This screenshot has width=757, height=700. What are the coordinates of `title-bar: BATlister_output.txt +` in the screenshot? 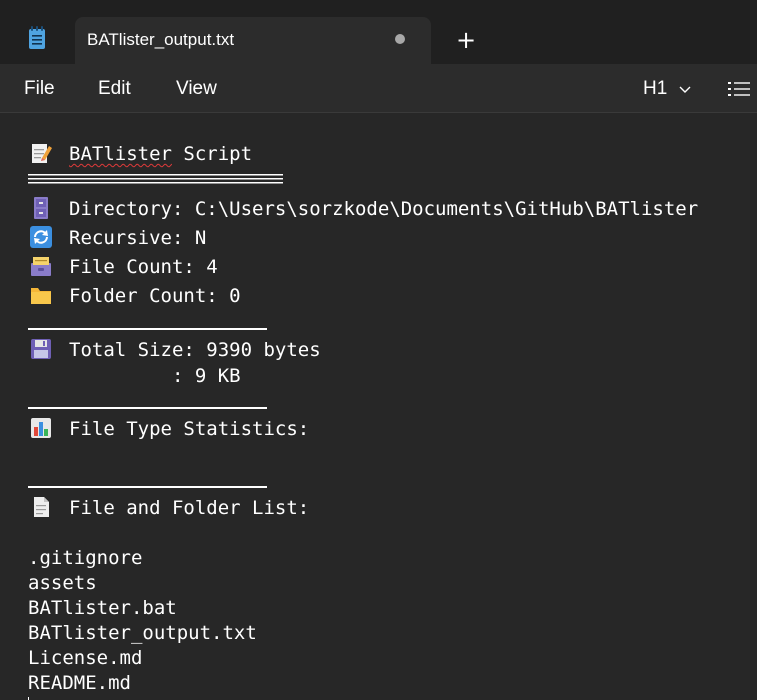 It's located at (378, 32).